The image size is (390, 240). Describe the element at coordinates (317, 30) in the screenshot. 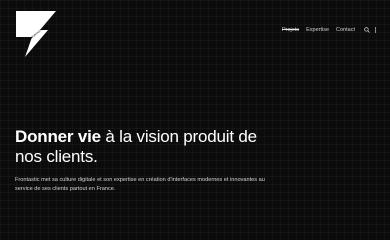

I see `nav-item-expertise: Expertise` at that location.